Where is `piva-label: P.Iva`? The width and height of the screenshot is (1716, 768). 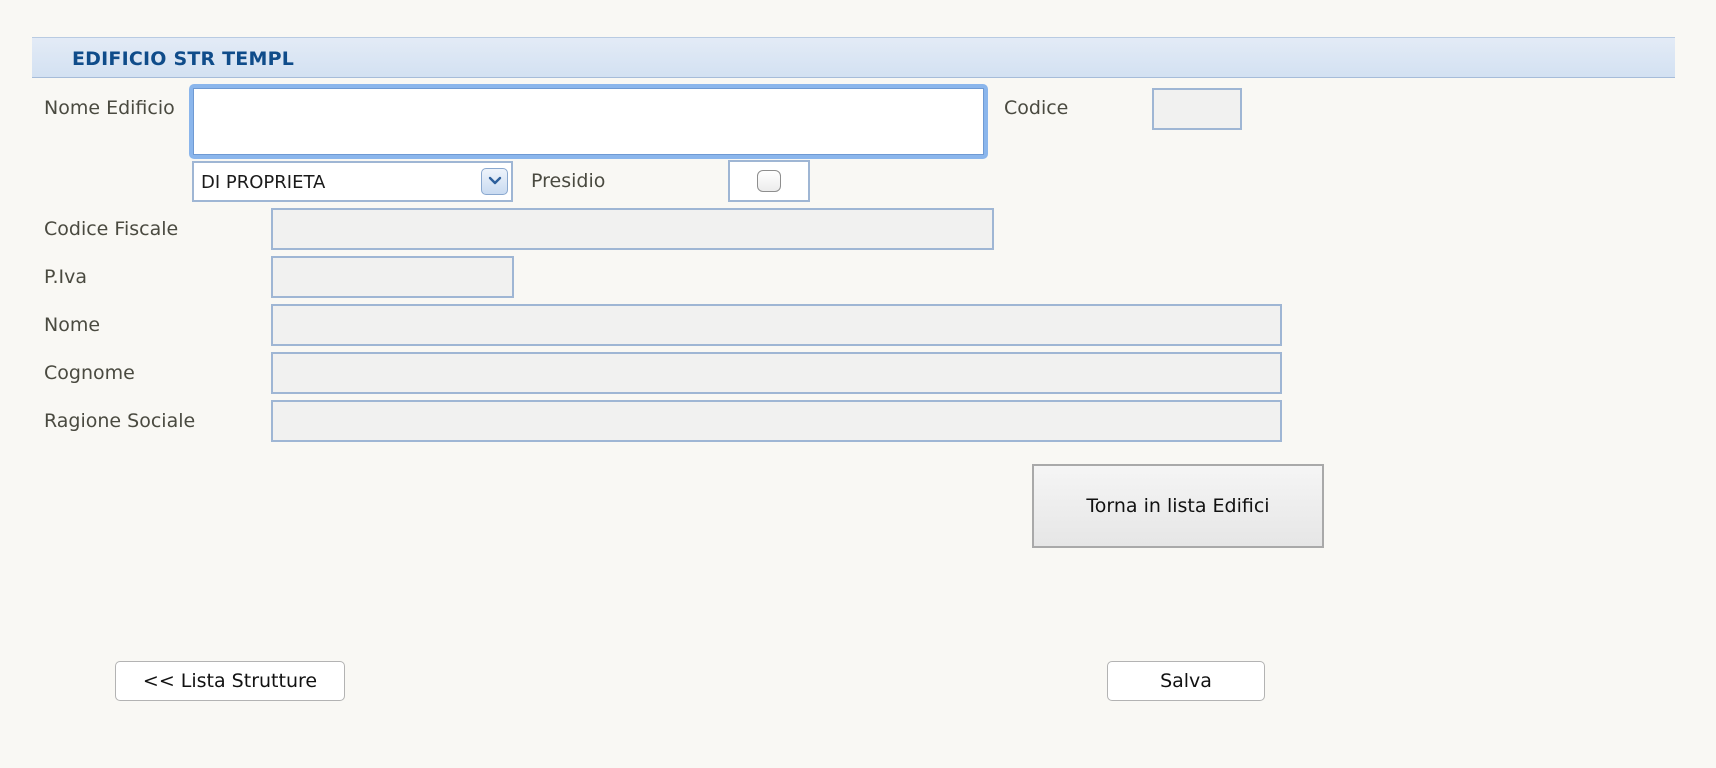
piva-label: P.Iva is located at coordinates (66, 277).